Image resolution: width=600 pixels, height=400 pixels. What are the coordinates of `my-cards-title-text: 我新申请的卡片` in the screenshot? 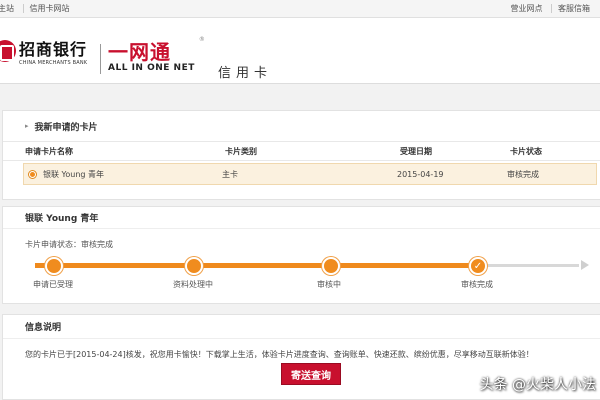 It's located at (66, 127).